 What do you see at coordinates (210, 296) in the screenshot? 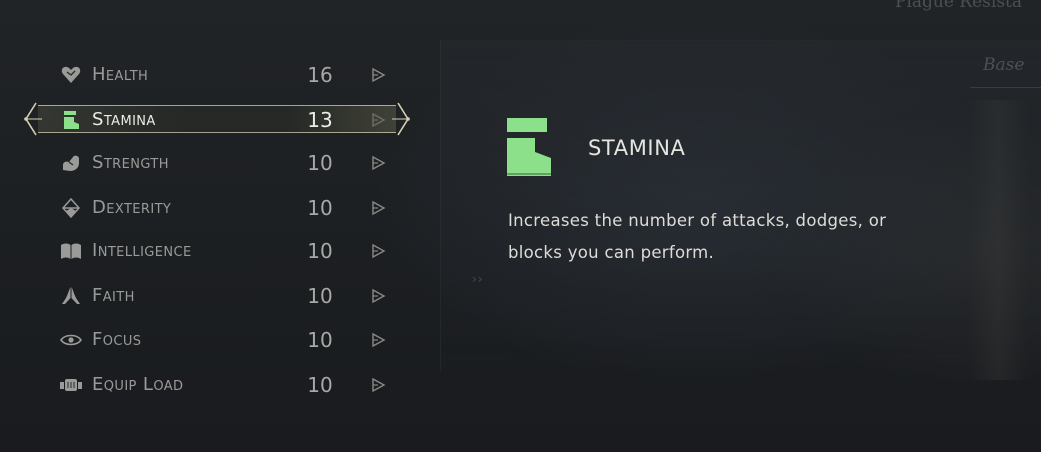
I see `stat-row-faith: Faith 10` at bounding box center [210, 296].